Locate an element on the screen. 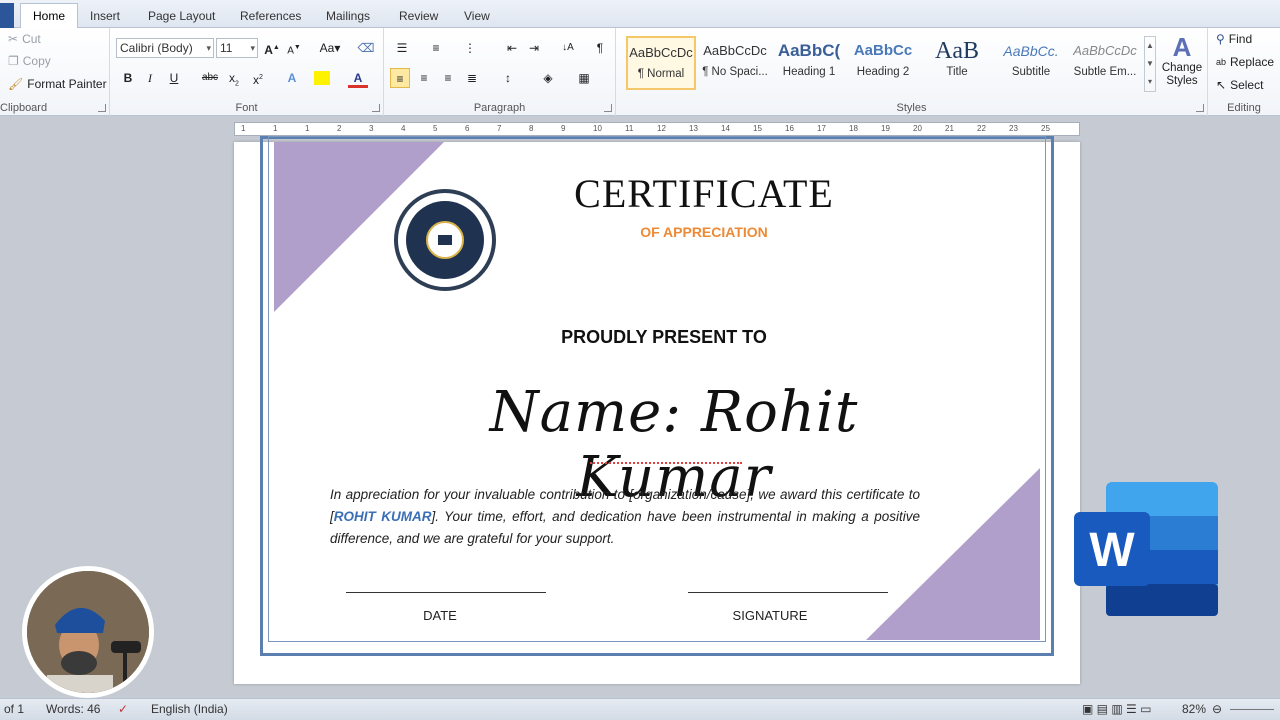  tab-home: Home is located at coordinates (49, 16).